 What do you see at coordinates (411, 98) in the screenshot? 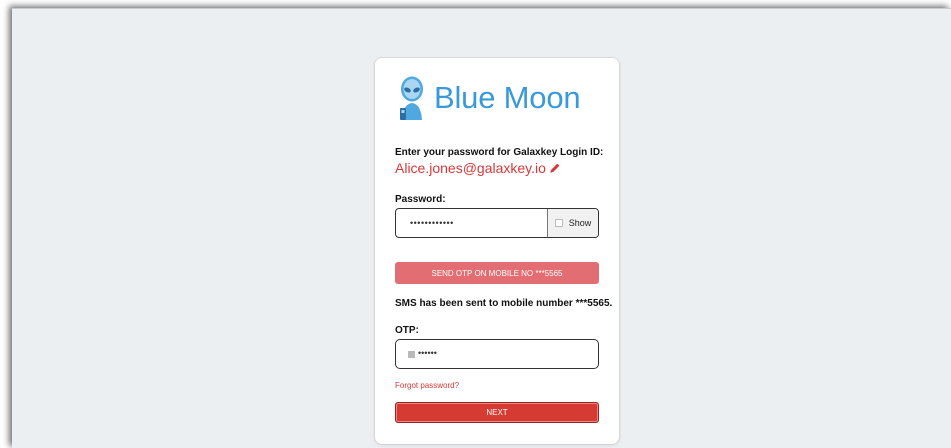
I see `alien-mascot-icon` at bounding box center [411, 98].